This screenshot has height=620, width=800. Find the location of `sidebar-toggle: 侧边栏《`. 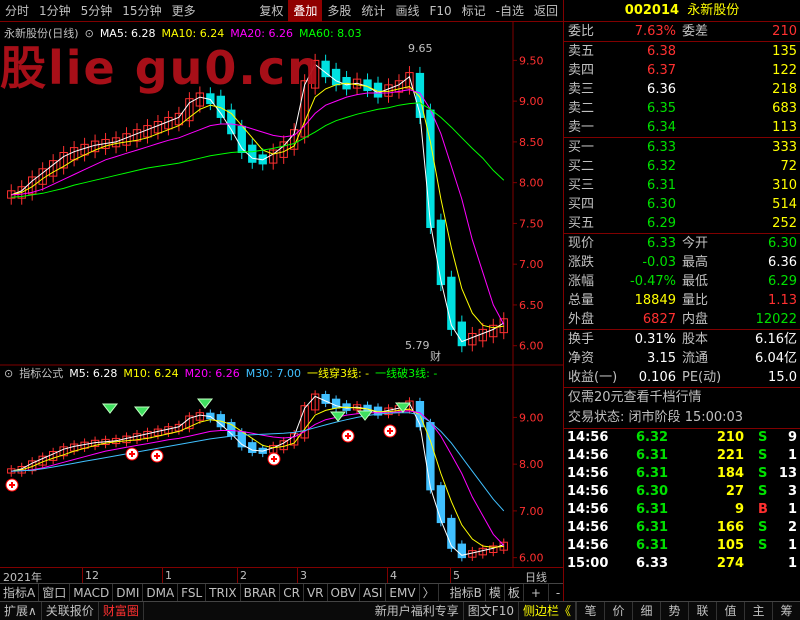

sidebar-toggle: 侧边栏《 is located at coordinates (547, 610).